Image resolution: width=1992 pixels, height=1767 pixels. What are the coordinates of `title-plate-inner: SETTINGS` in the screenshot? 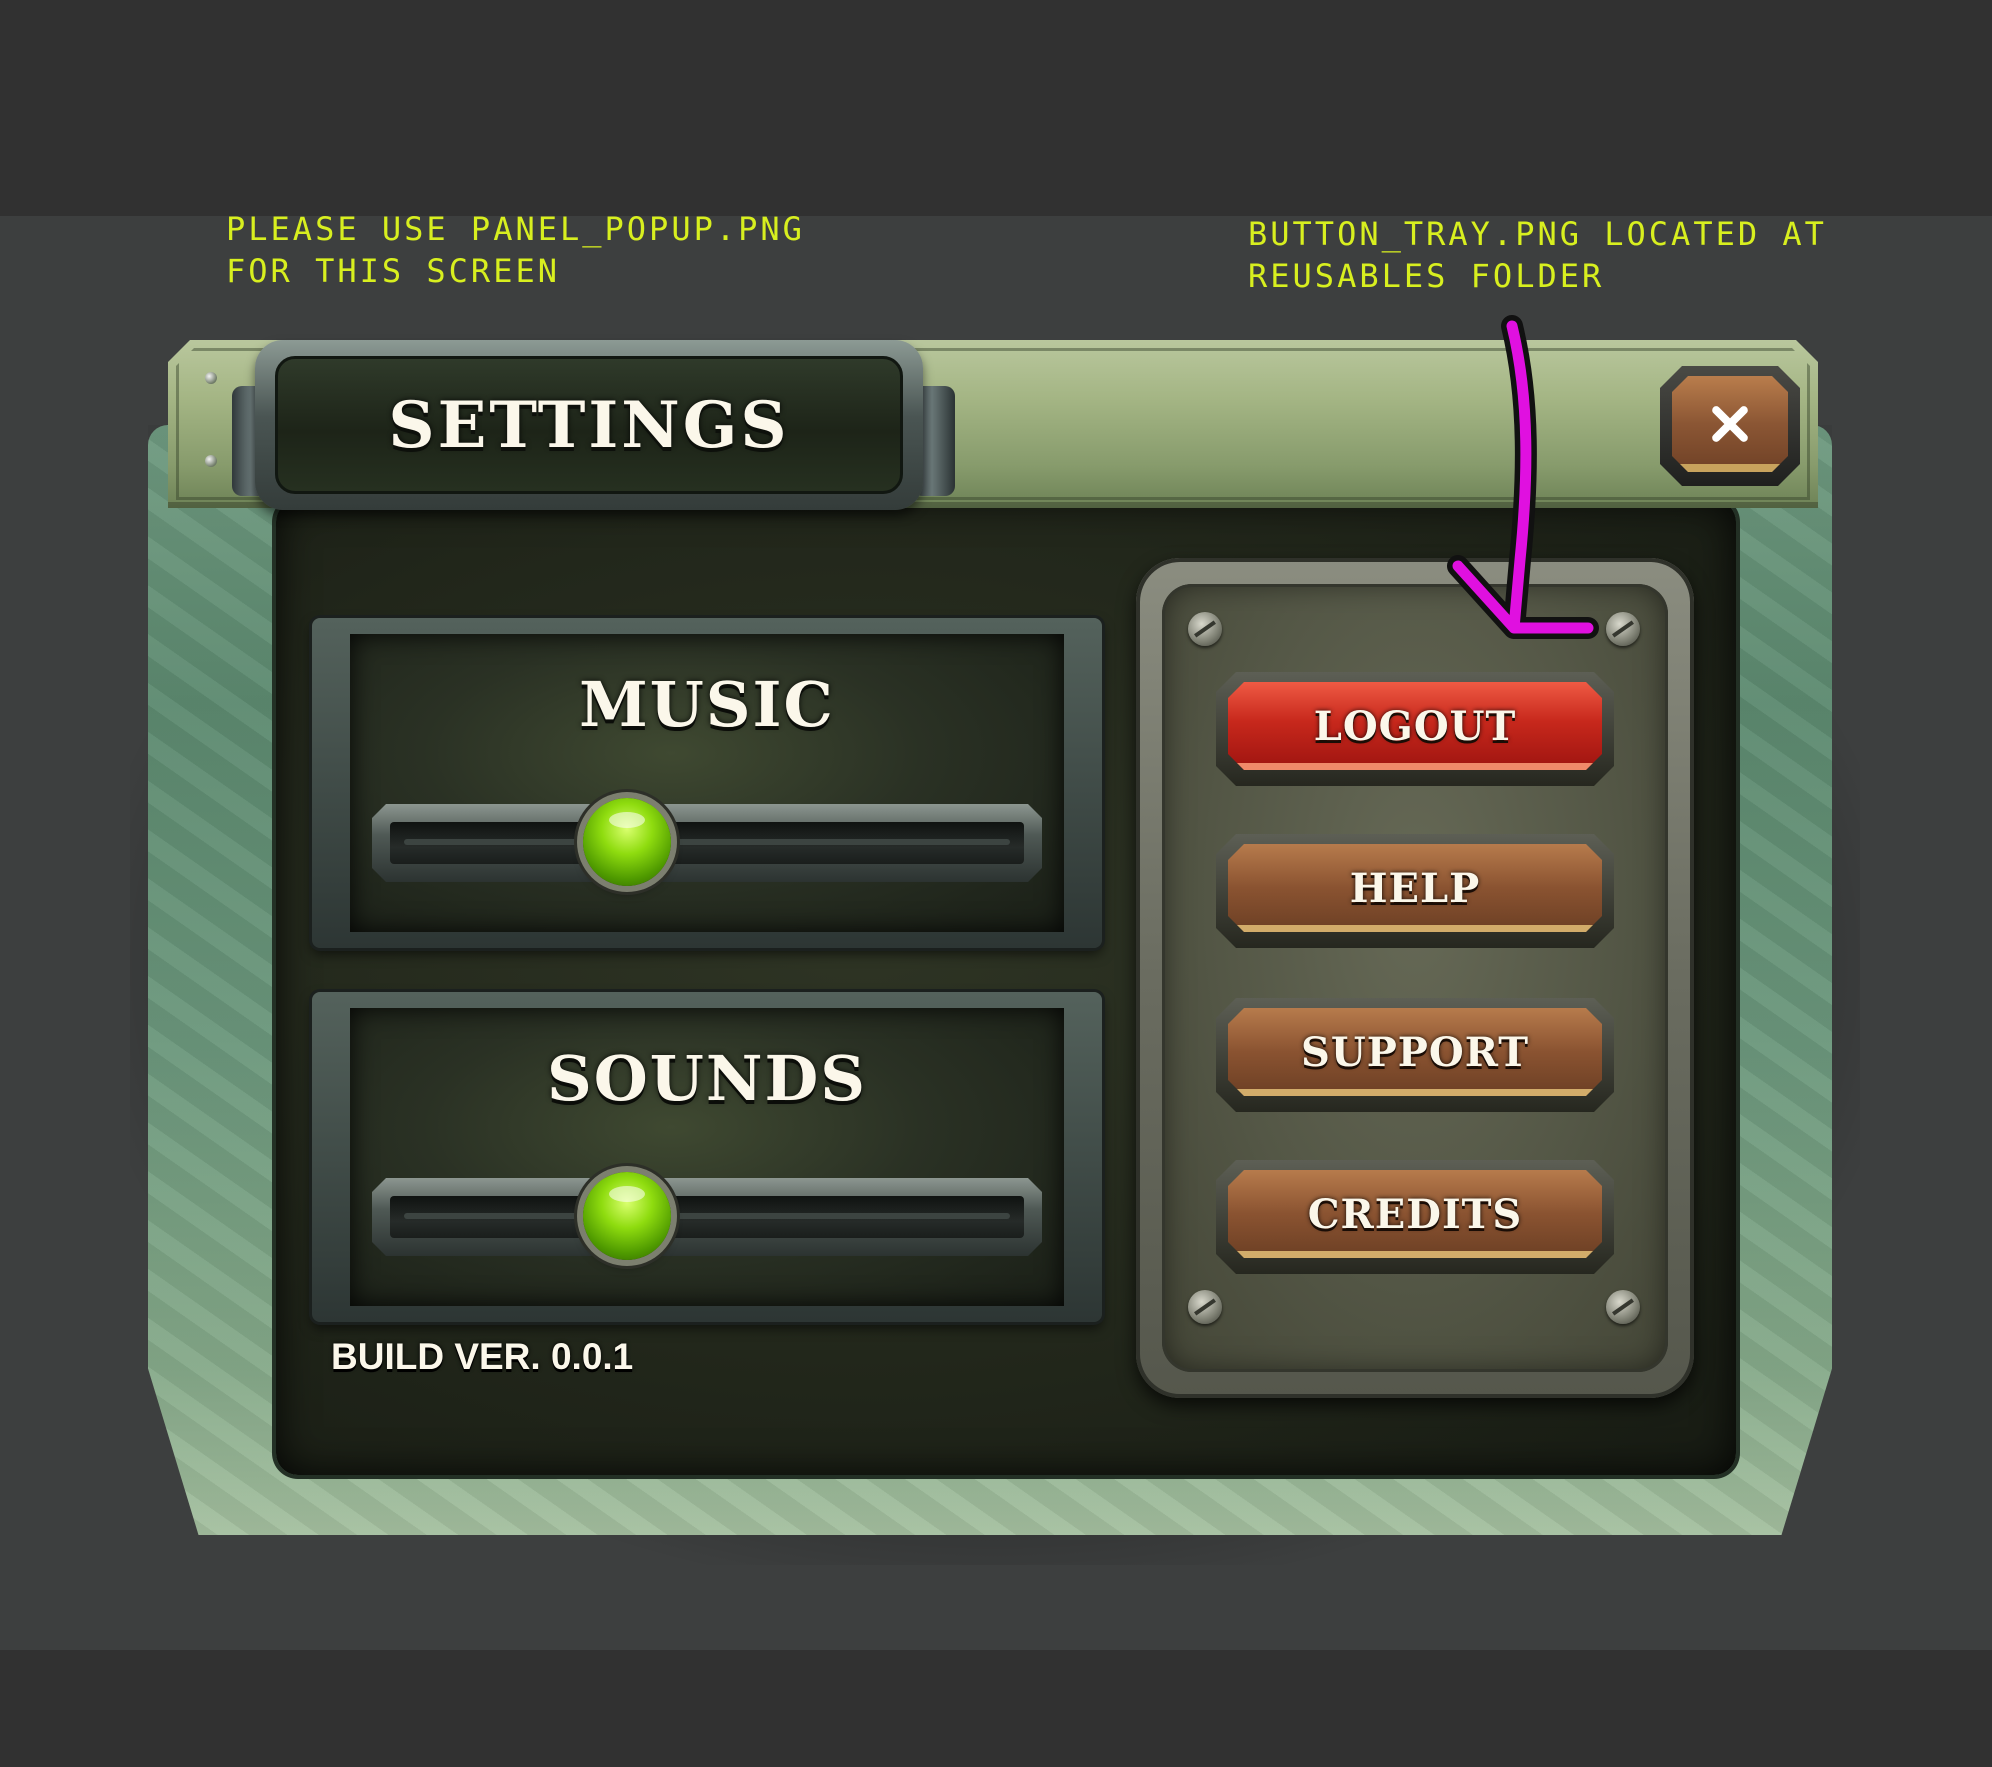 It's located at (589, 425).